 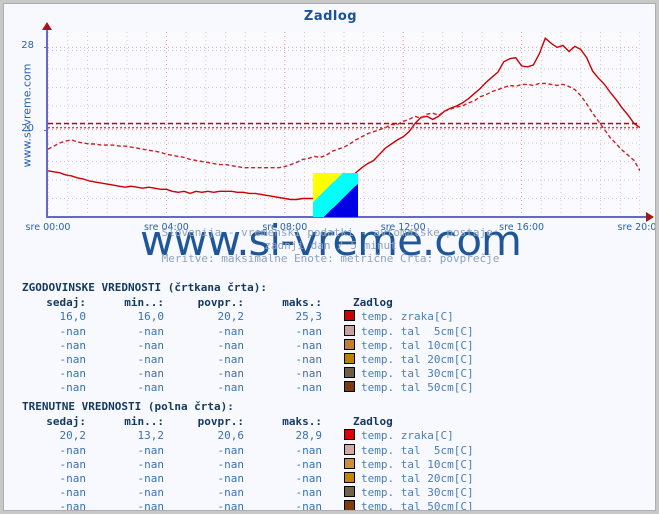 What do you see at coordinates (73, 317) in the screenshot?
I see `cell-sedaj: 16,0` at bounding box center [73, 317].